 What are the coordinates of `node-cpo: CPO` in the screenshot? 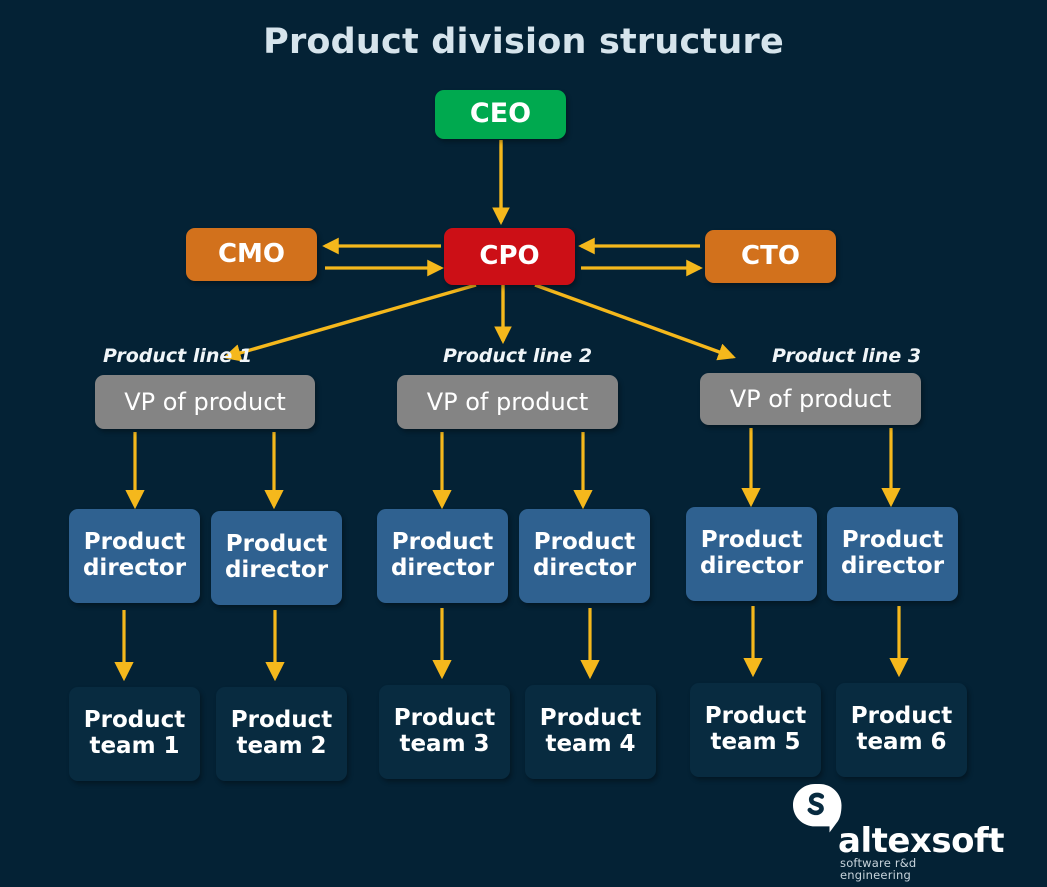 It's located at (509, 256).